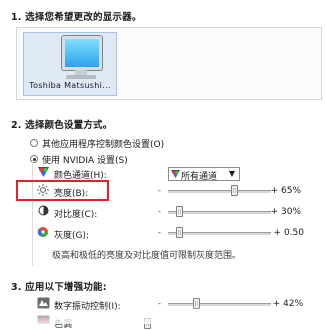 The image size is (326, 330). Describe the element at coordinates (219, 212) in the screenshot. I see `contrast-slider-track` at that location.